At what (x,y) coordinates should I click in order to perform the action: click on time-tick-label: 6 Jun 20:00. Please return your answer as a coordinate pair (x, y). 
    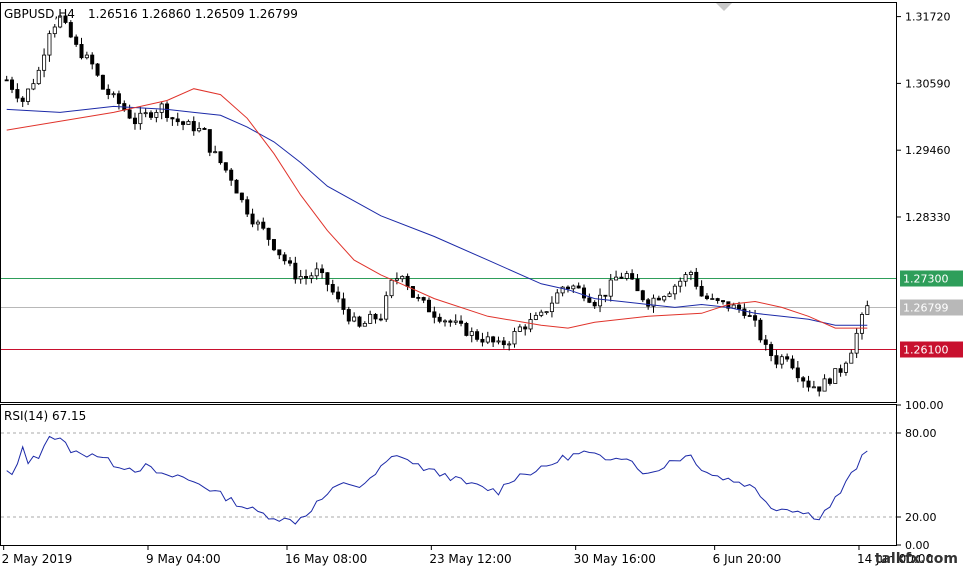
    Looking at the image, I should click on (747, 559).